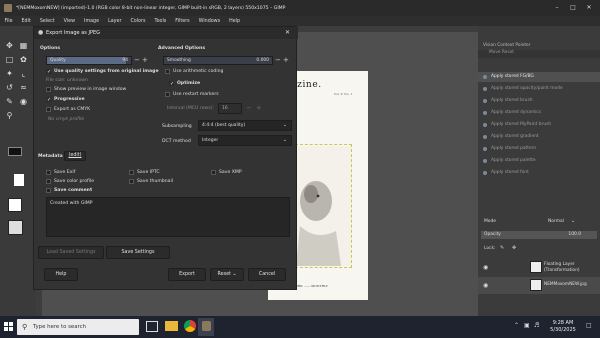 This screenshot has width=600, height=338. What do you see at coordinates (286, 60) in the screenshot?
I see `smoothing-increase-button: +` at bounding box center [286, 60].